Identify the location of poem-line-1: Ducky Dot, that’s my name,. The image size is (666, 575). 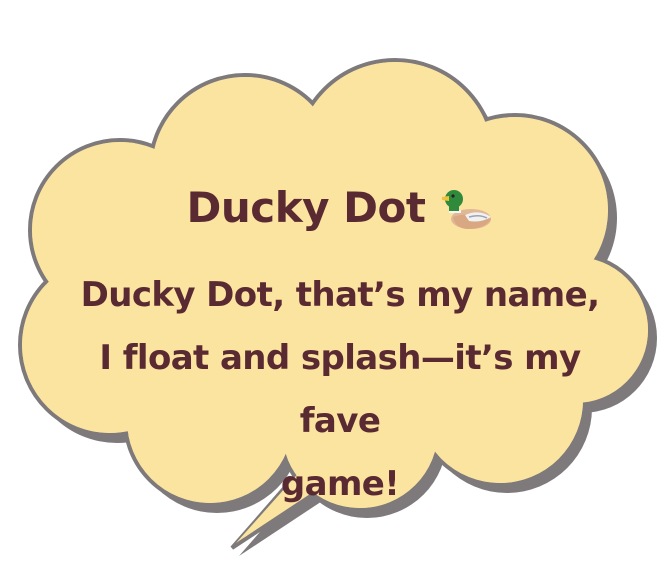
(340, 295).